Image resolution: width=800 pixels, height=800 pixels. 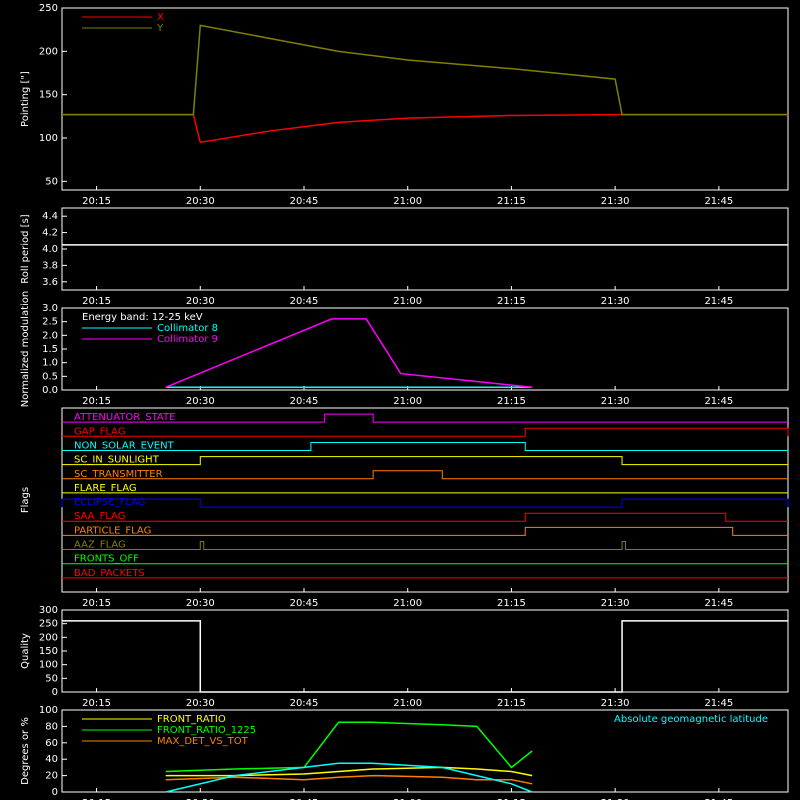 I want to click on flag-label-GAP_FLAG: GAP_FLAG, so click(x=100, y=431).